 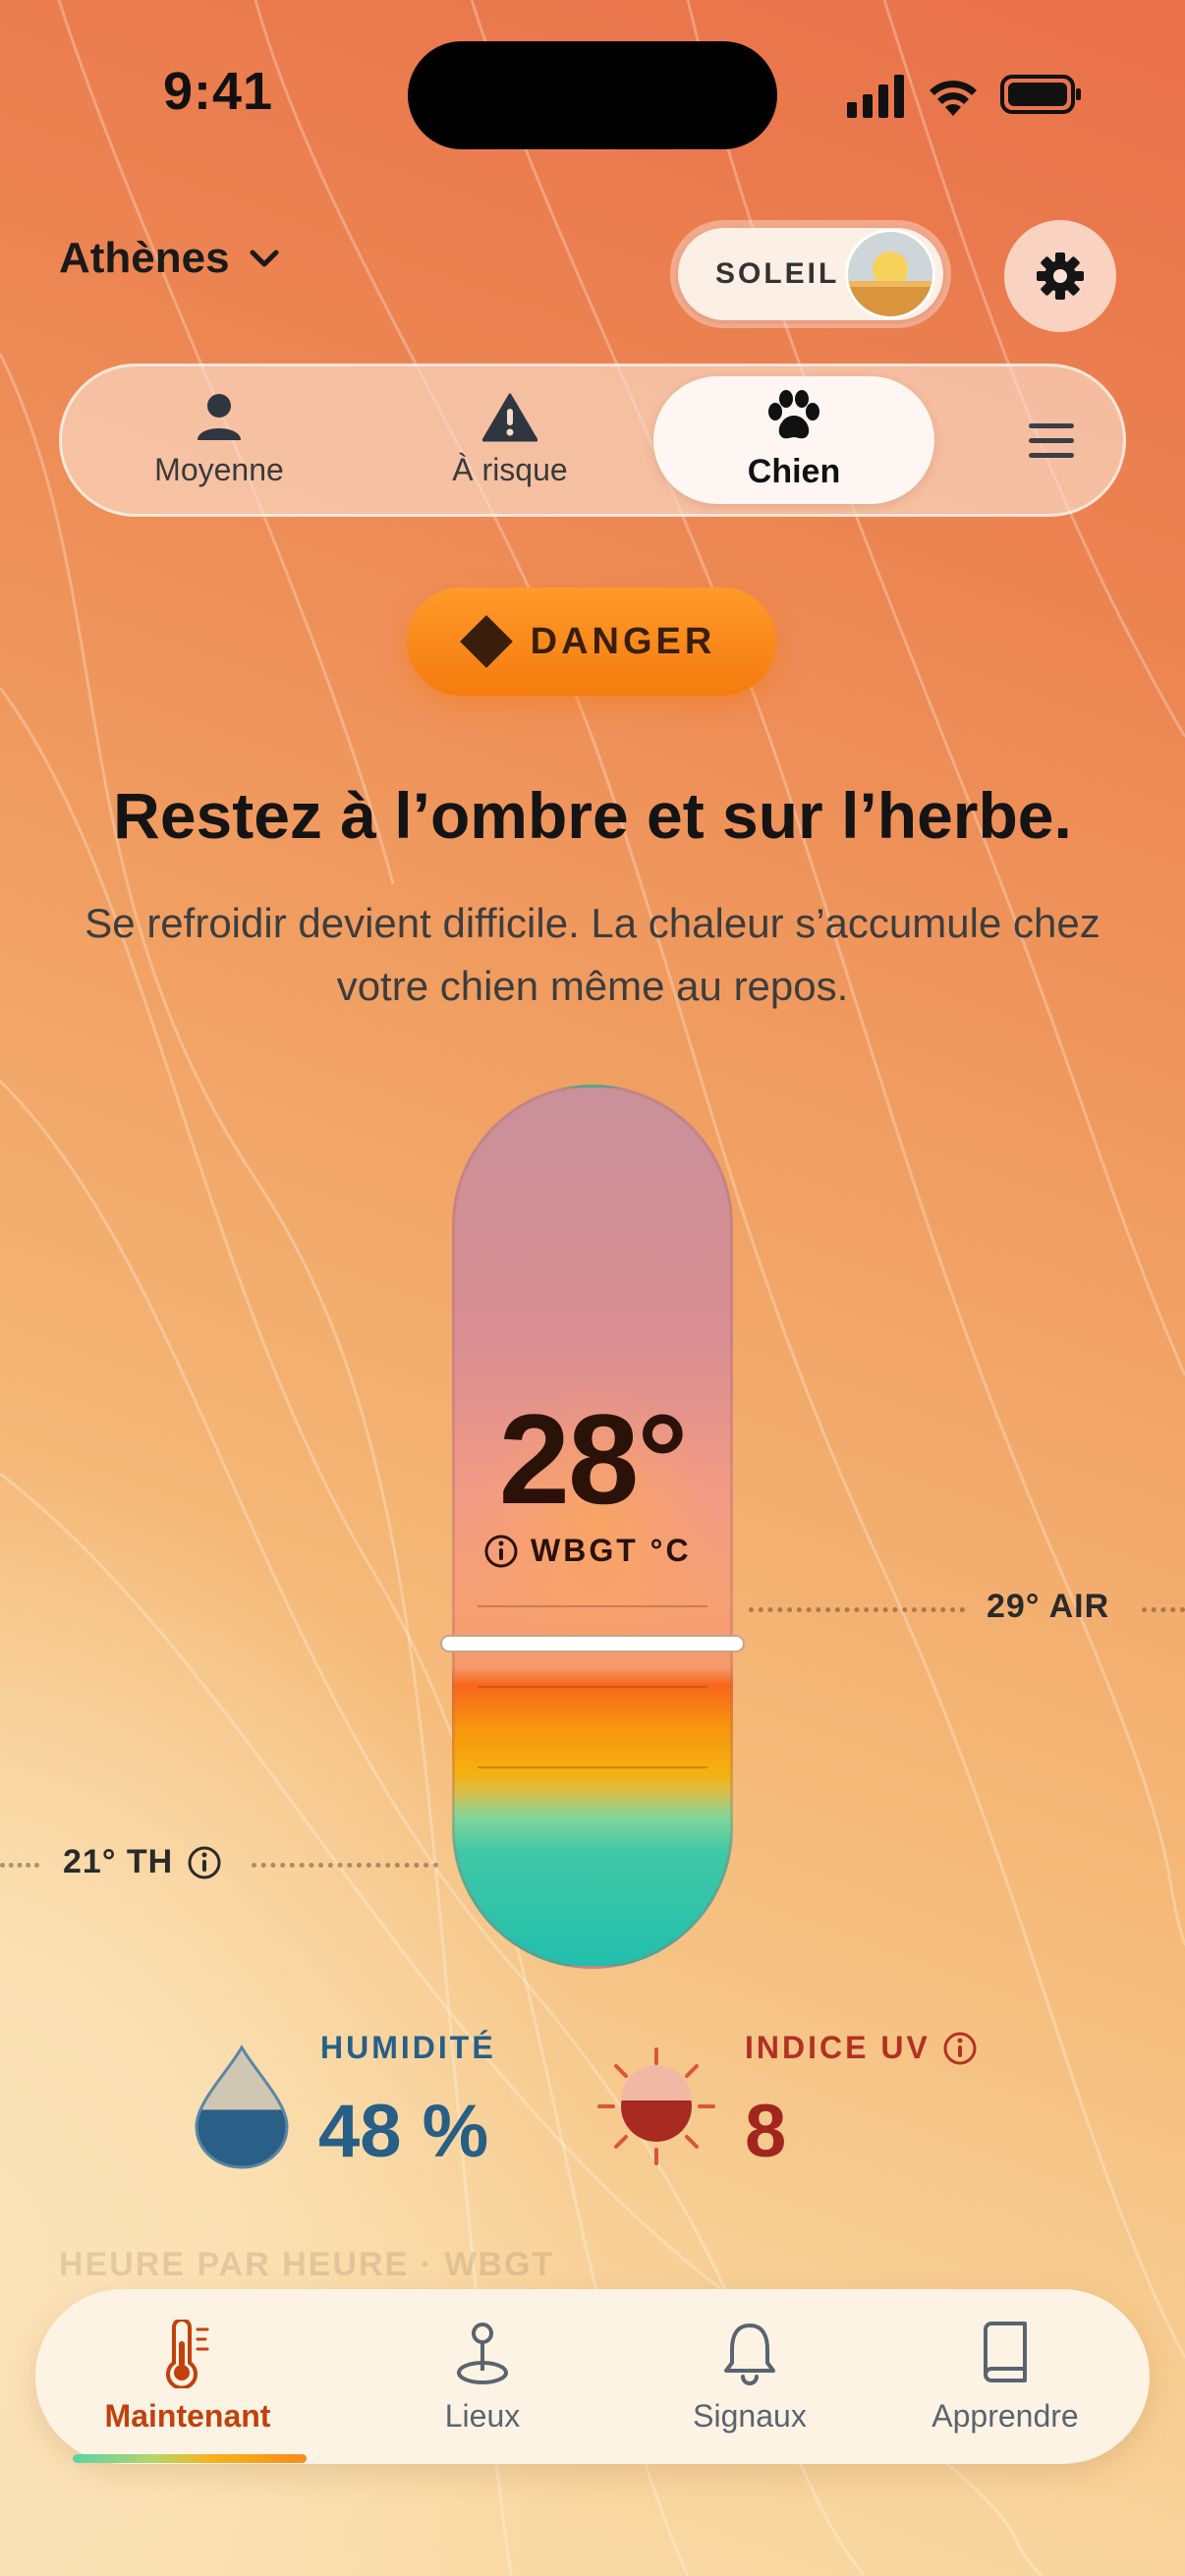 I want to click on bell-icon, so click(x=750, y=2354).